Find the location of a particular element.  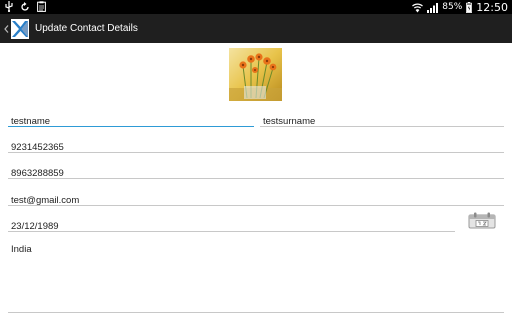

sync-icon is located at coordinates (25, 6).